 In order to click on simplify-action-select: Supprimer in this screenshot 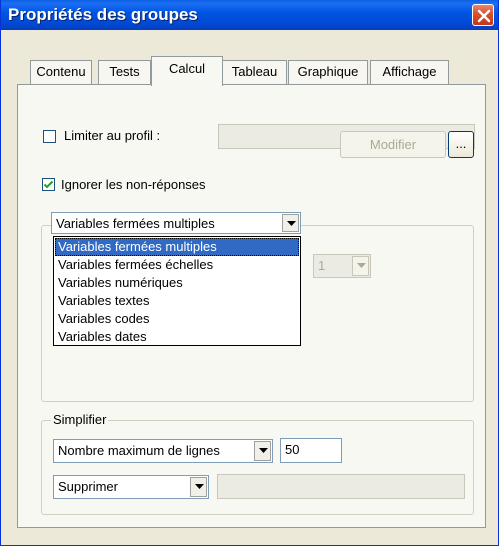, I will do `click(131, 487)`.